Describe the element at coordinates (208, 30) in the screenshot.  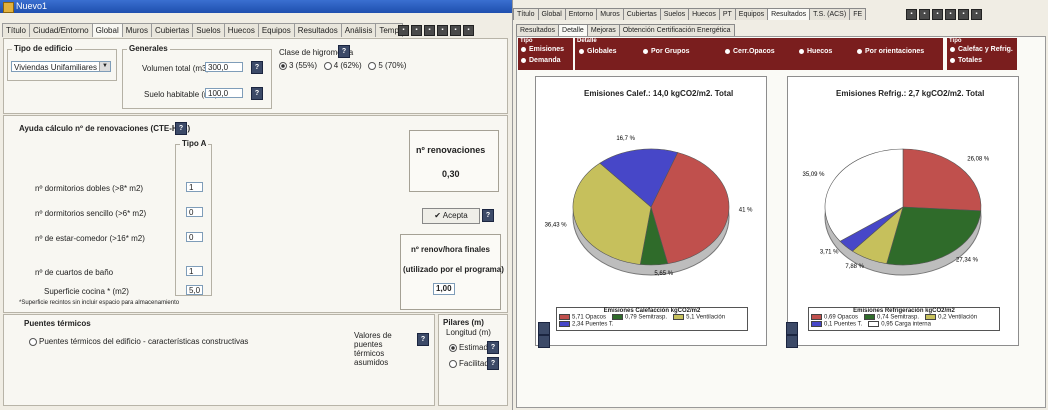
I see `tab-suelos: Suelos` at that location.